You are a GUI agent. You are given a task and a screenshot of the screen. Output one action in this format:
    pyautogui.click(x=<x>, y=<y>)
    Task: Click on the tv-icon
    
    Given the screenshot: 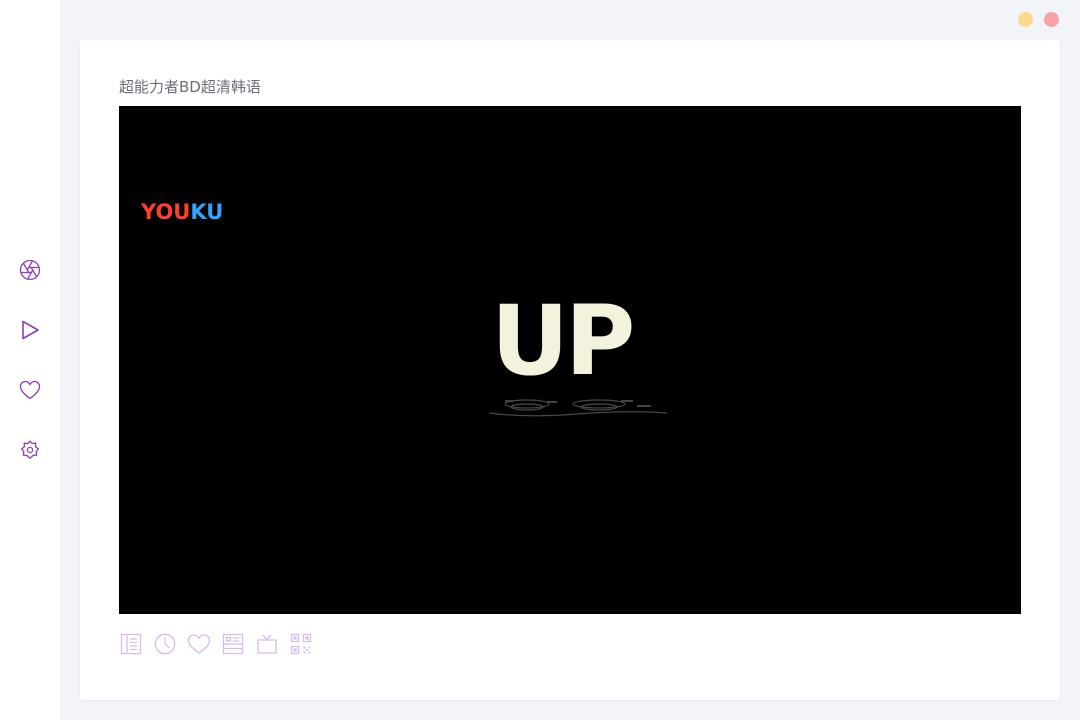 What is the action you would take?
    pyautogui.click(x=267, y=644)
    